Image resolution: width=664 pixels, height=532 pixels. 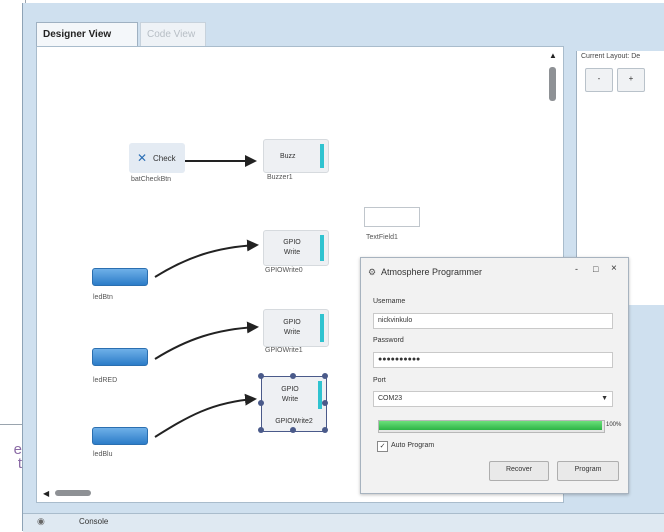 What do you see at coordinates (325, 403) in the screenshot?
I see `selection-handle-mr` at bounding box center [325, 403].